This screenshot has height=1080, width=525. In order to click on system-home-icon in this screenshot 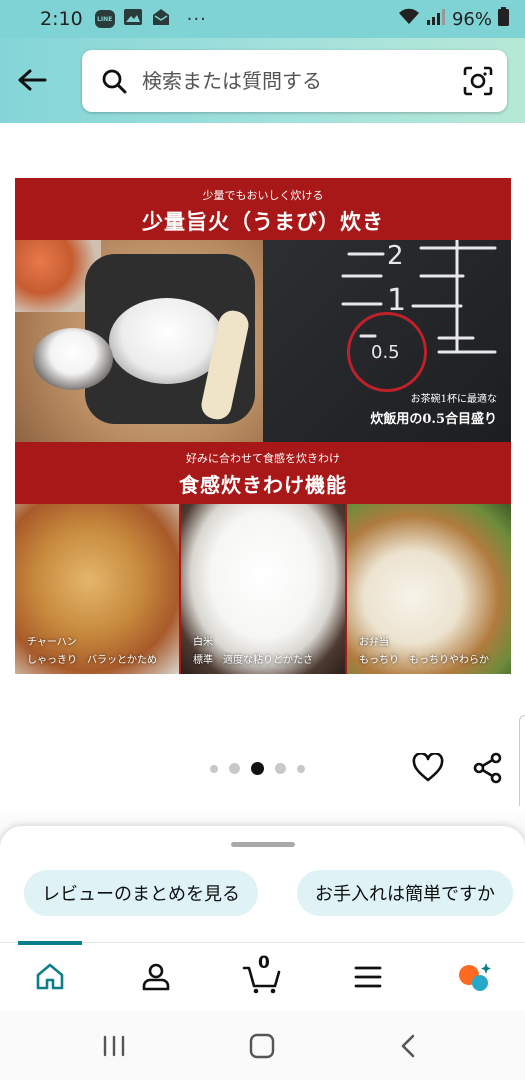, I will do `click(262, 1046)`.